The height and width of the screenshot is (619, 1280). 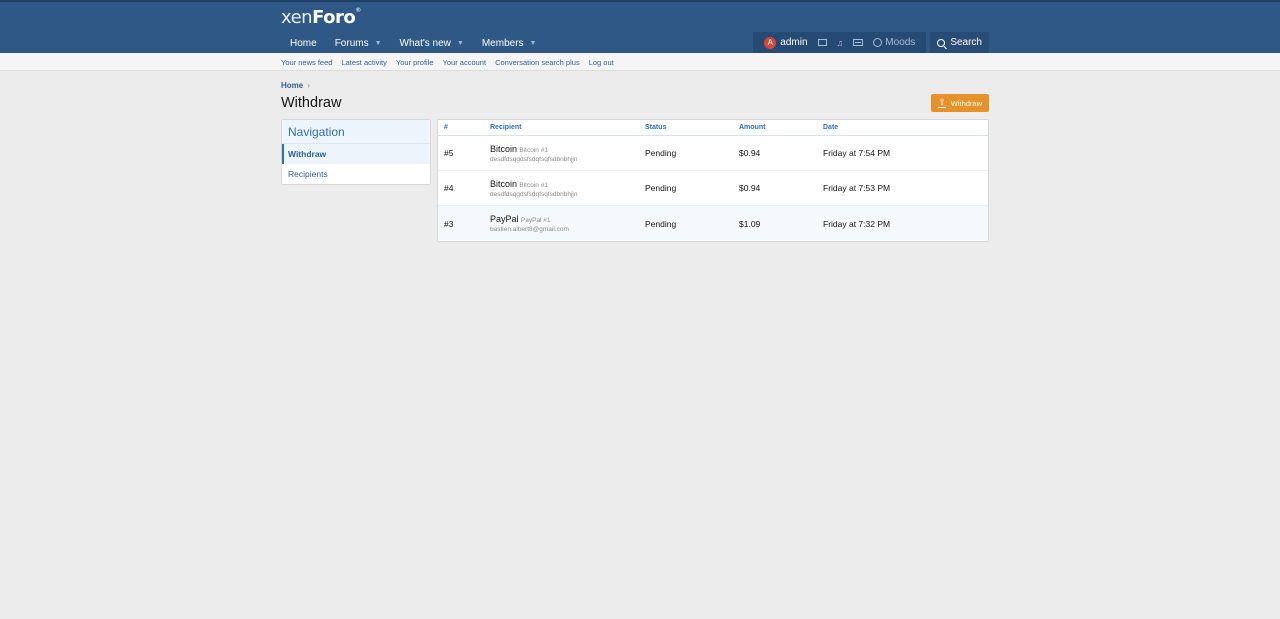 What do you see at coordinates (770, 42) in the screenshot?
I see `avatar: A` at bounding box center [770, 42].